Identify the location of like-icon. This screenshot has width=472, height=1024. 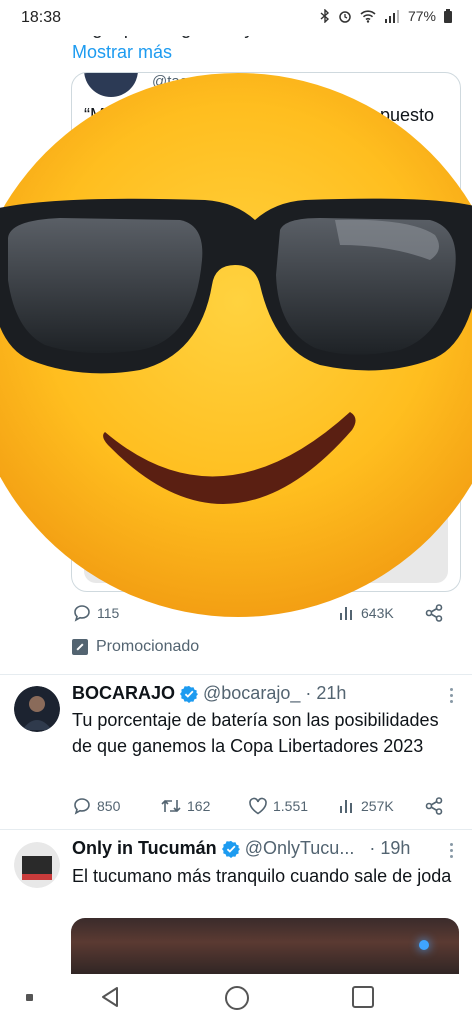
(258, 806).